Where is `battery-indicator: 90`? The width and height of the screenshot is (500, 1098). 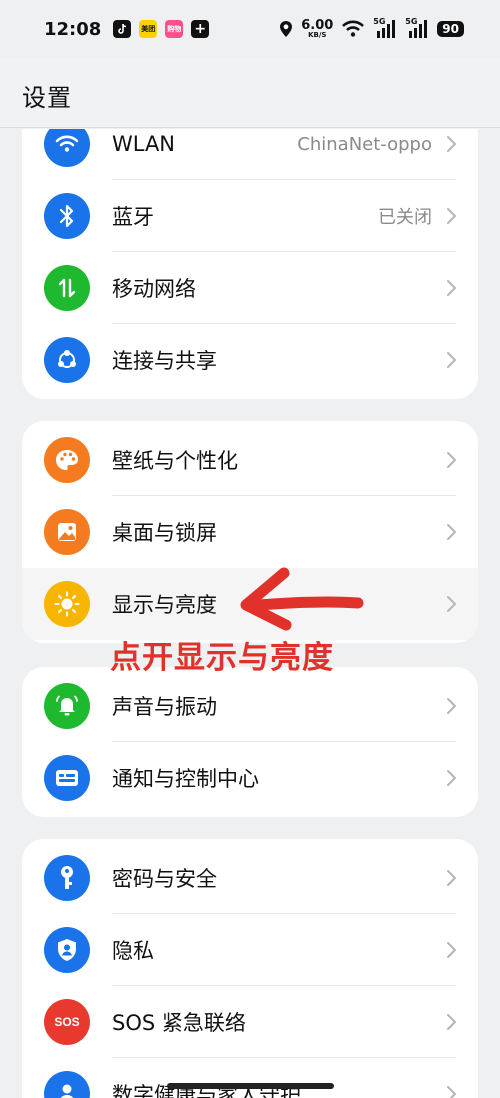 battery-indicator: 90 is located at coordinates (450, 29).